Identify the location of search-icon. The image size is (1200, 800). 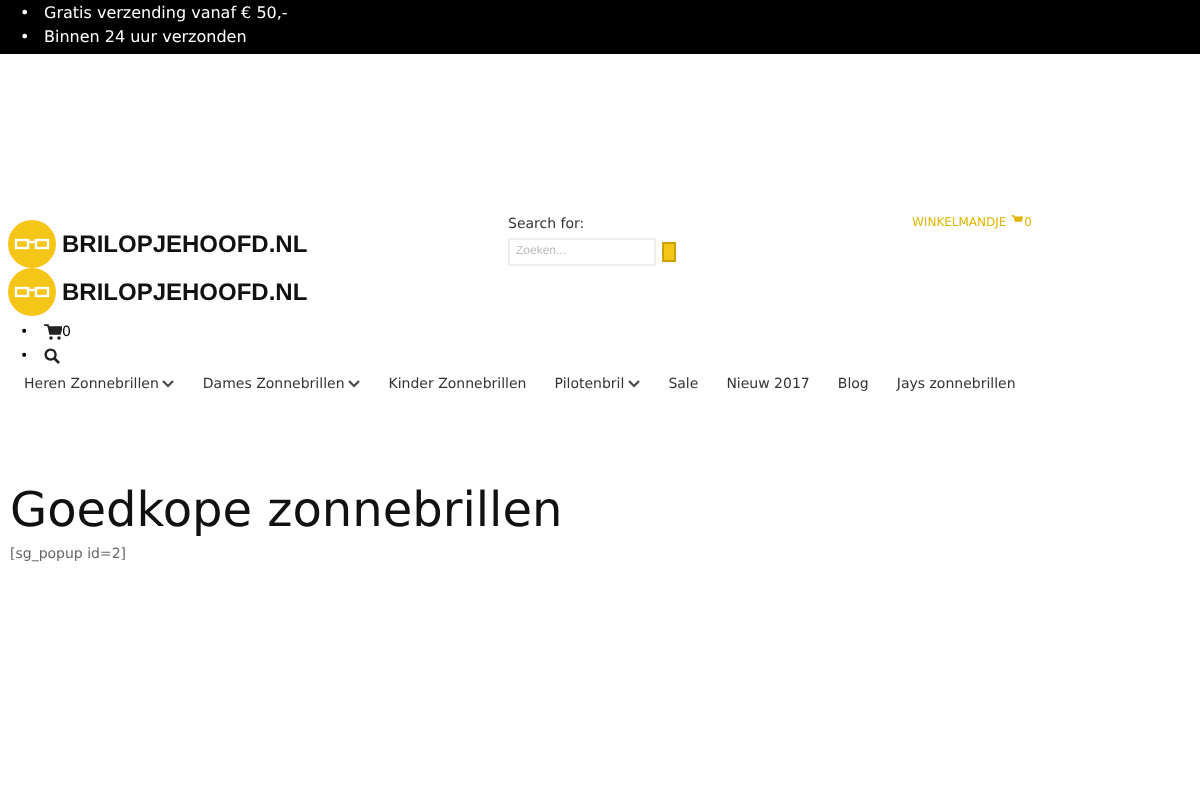
(52, 356).